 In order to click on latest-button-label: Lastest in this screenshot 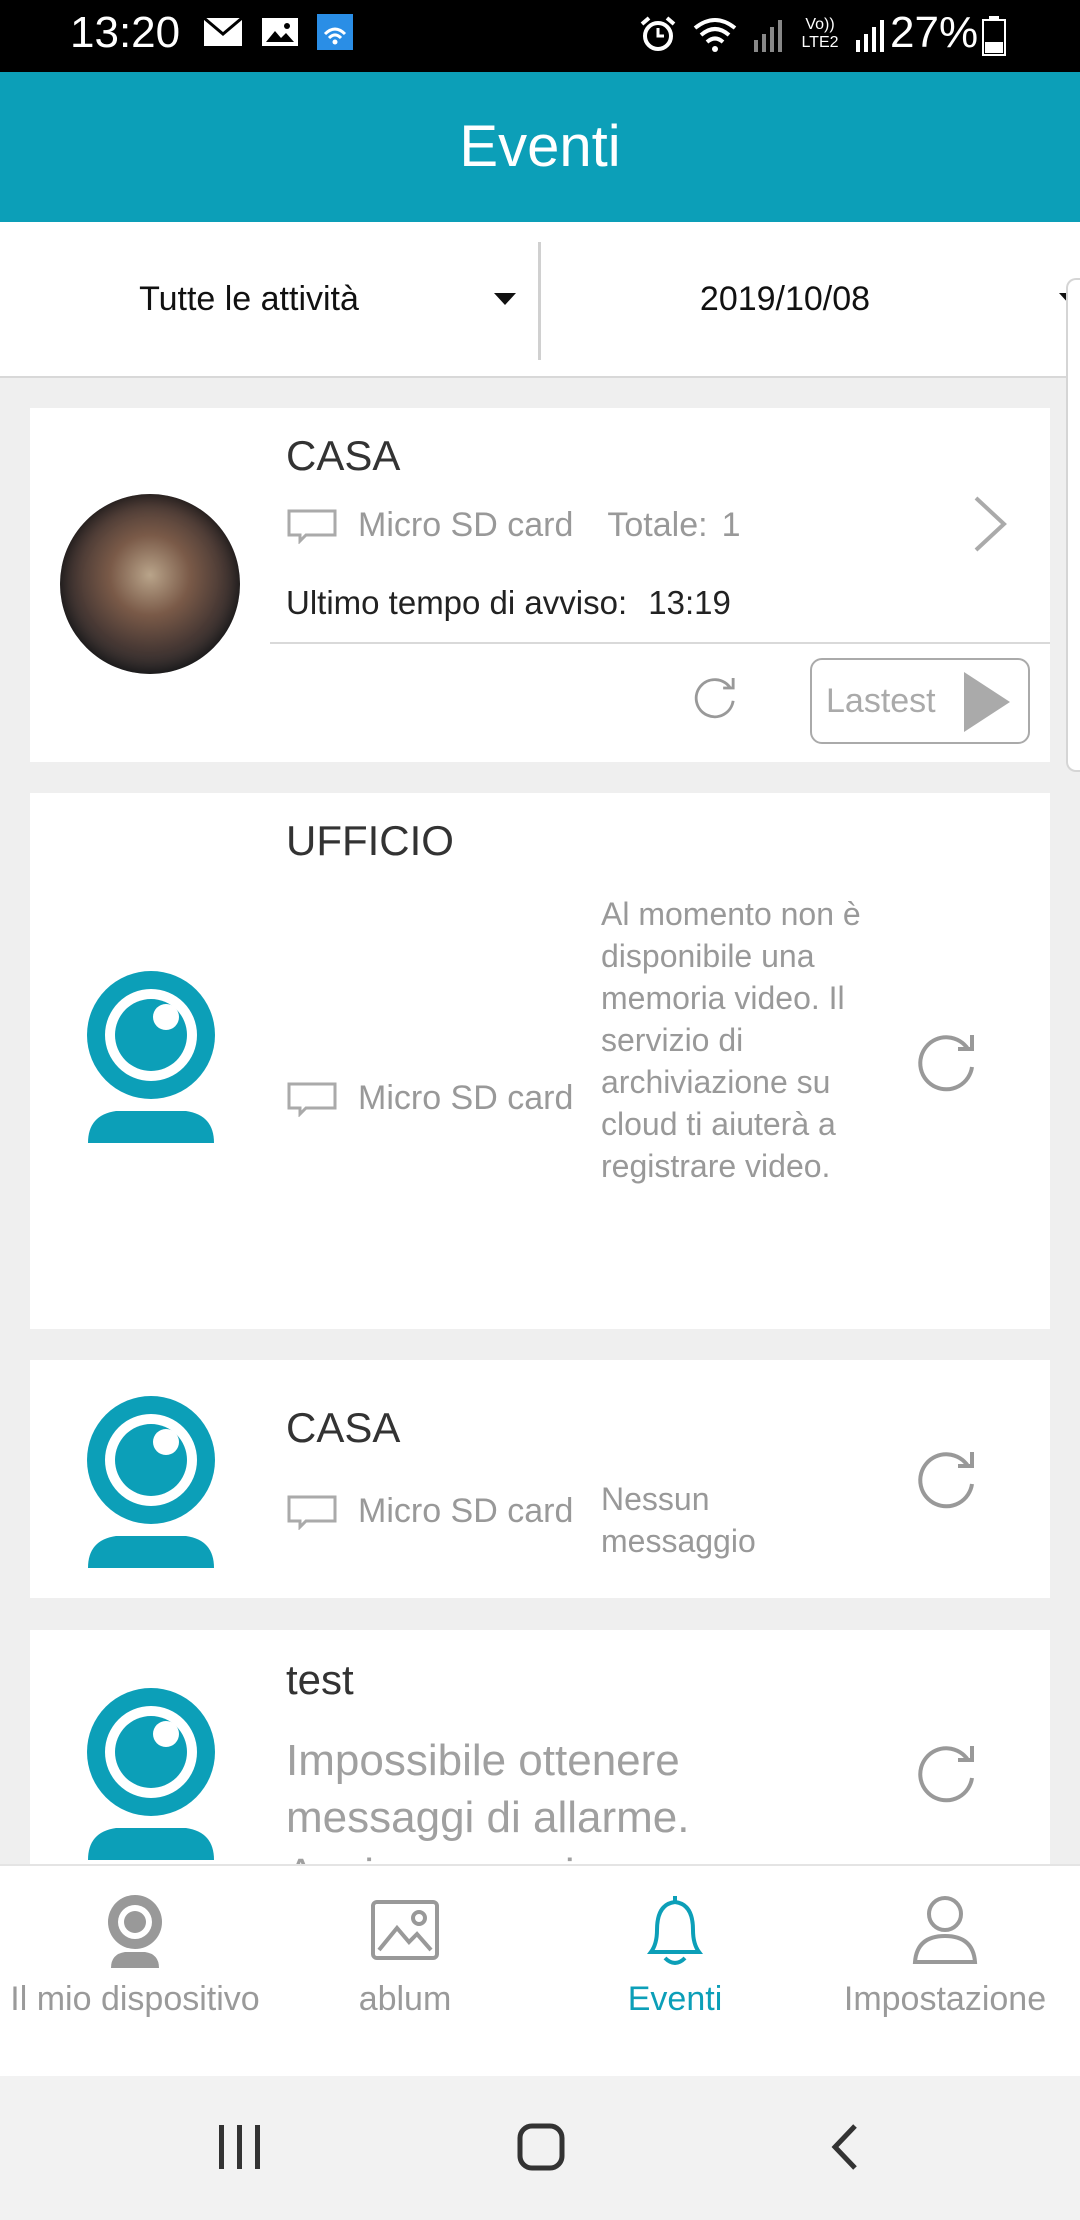, I will do `click(881, 700)`.